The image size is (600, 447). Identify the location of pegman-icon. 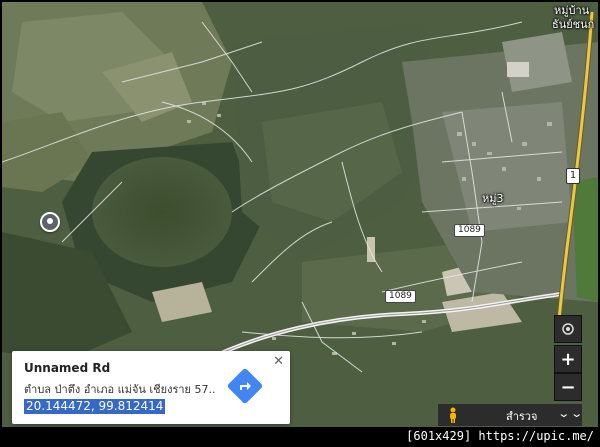
(453, 415).